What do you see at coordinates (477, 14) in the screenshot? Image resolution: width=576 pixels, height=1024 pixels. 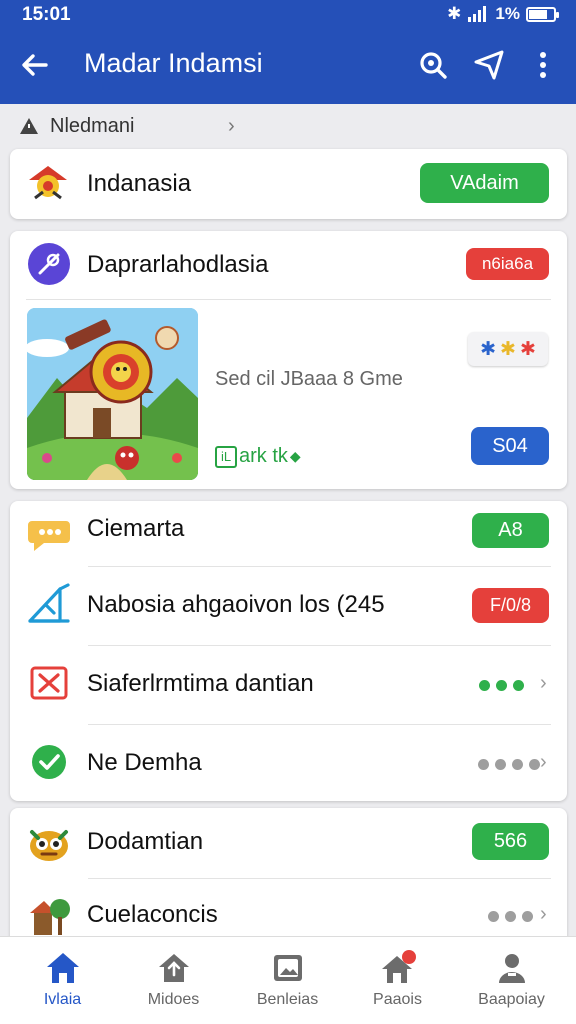 I see `signal-icon` at bounding box center [477, 14].